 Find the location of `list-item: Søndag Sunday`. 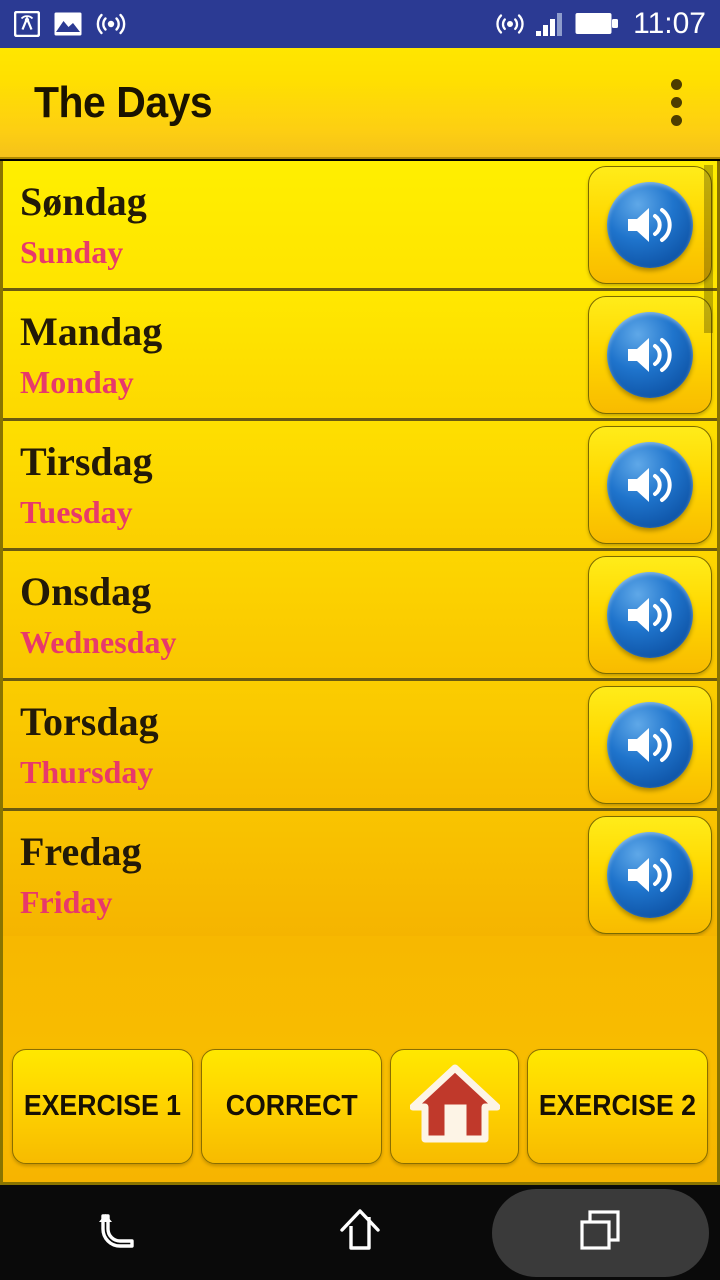

list-item: Søndag Sunday is located at coordinates (360, 226).